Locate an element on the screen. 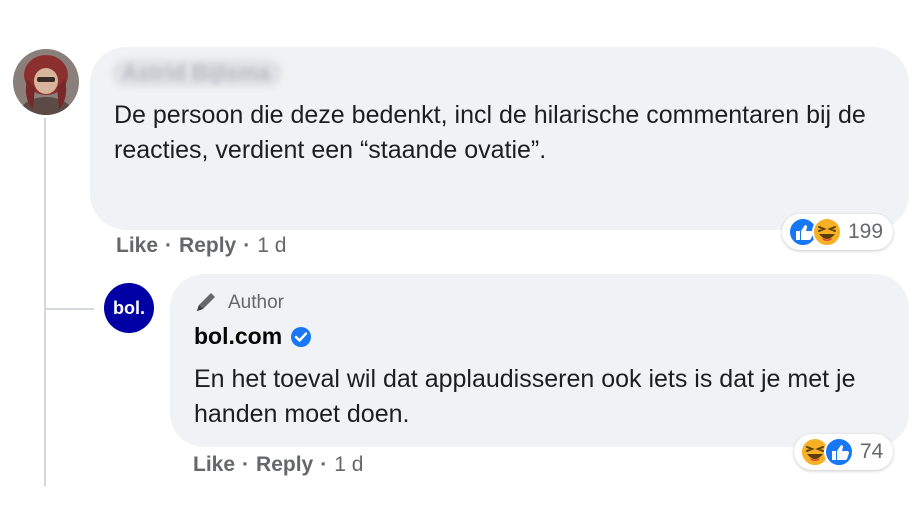 The image size is (920, 518). page-name-row: bol.com is located at coordinates (253, 336).